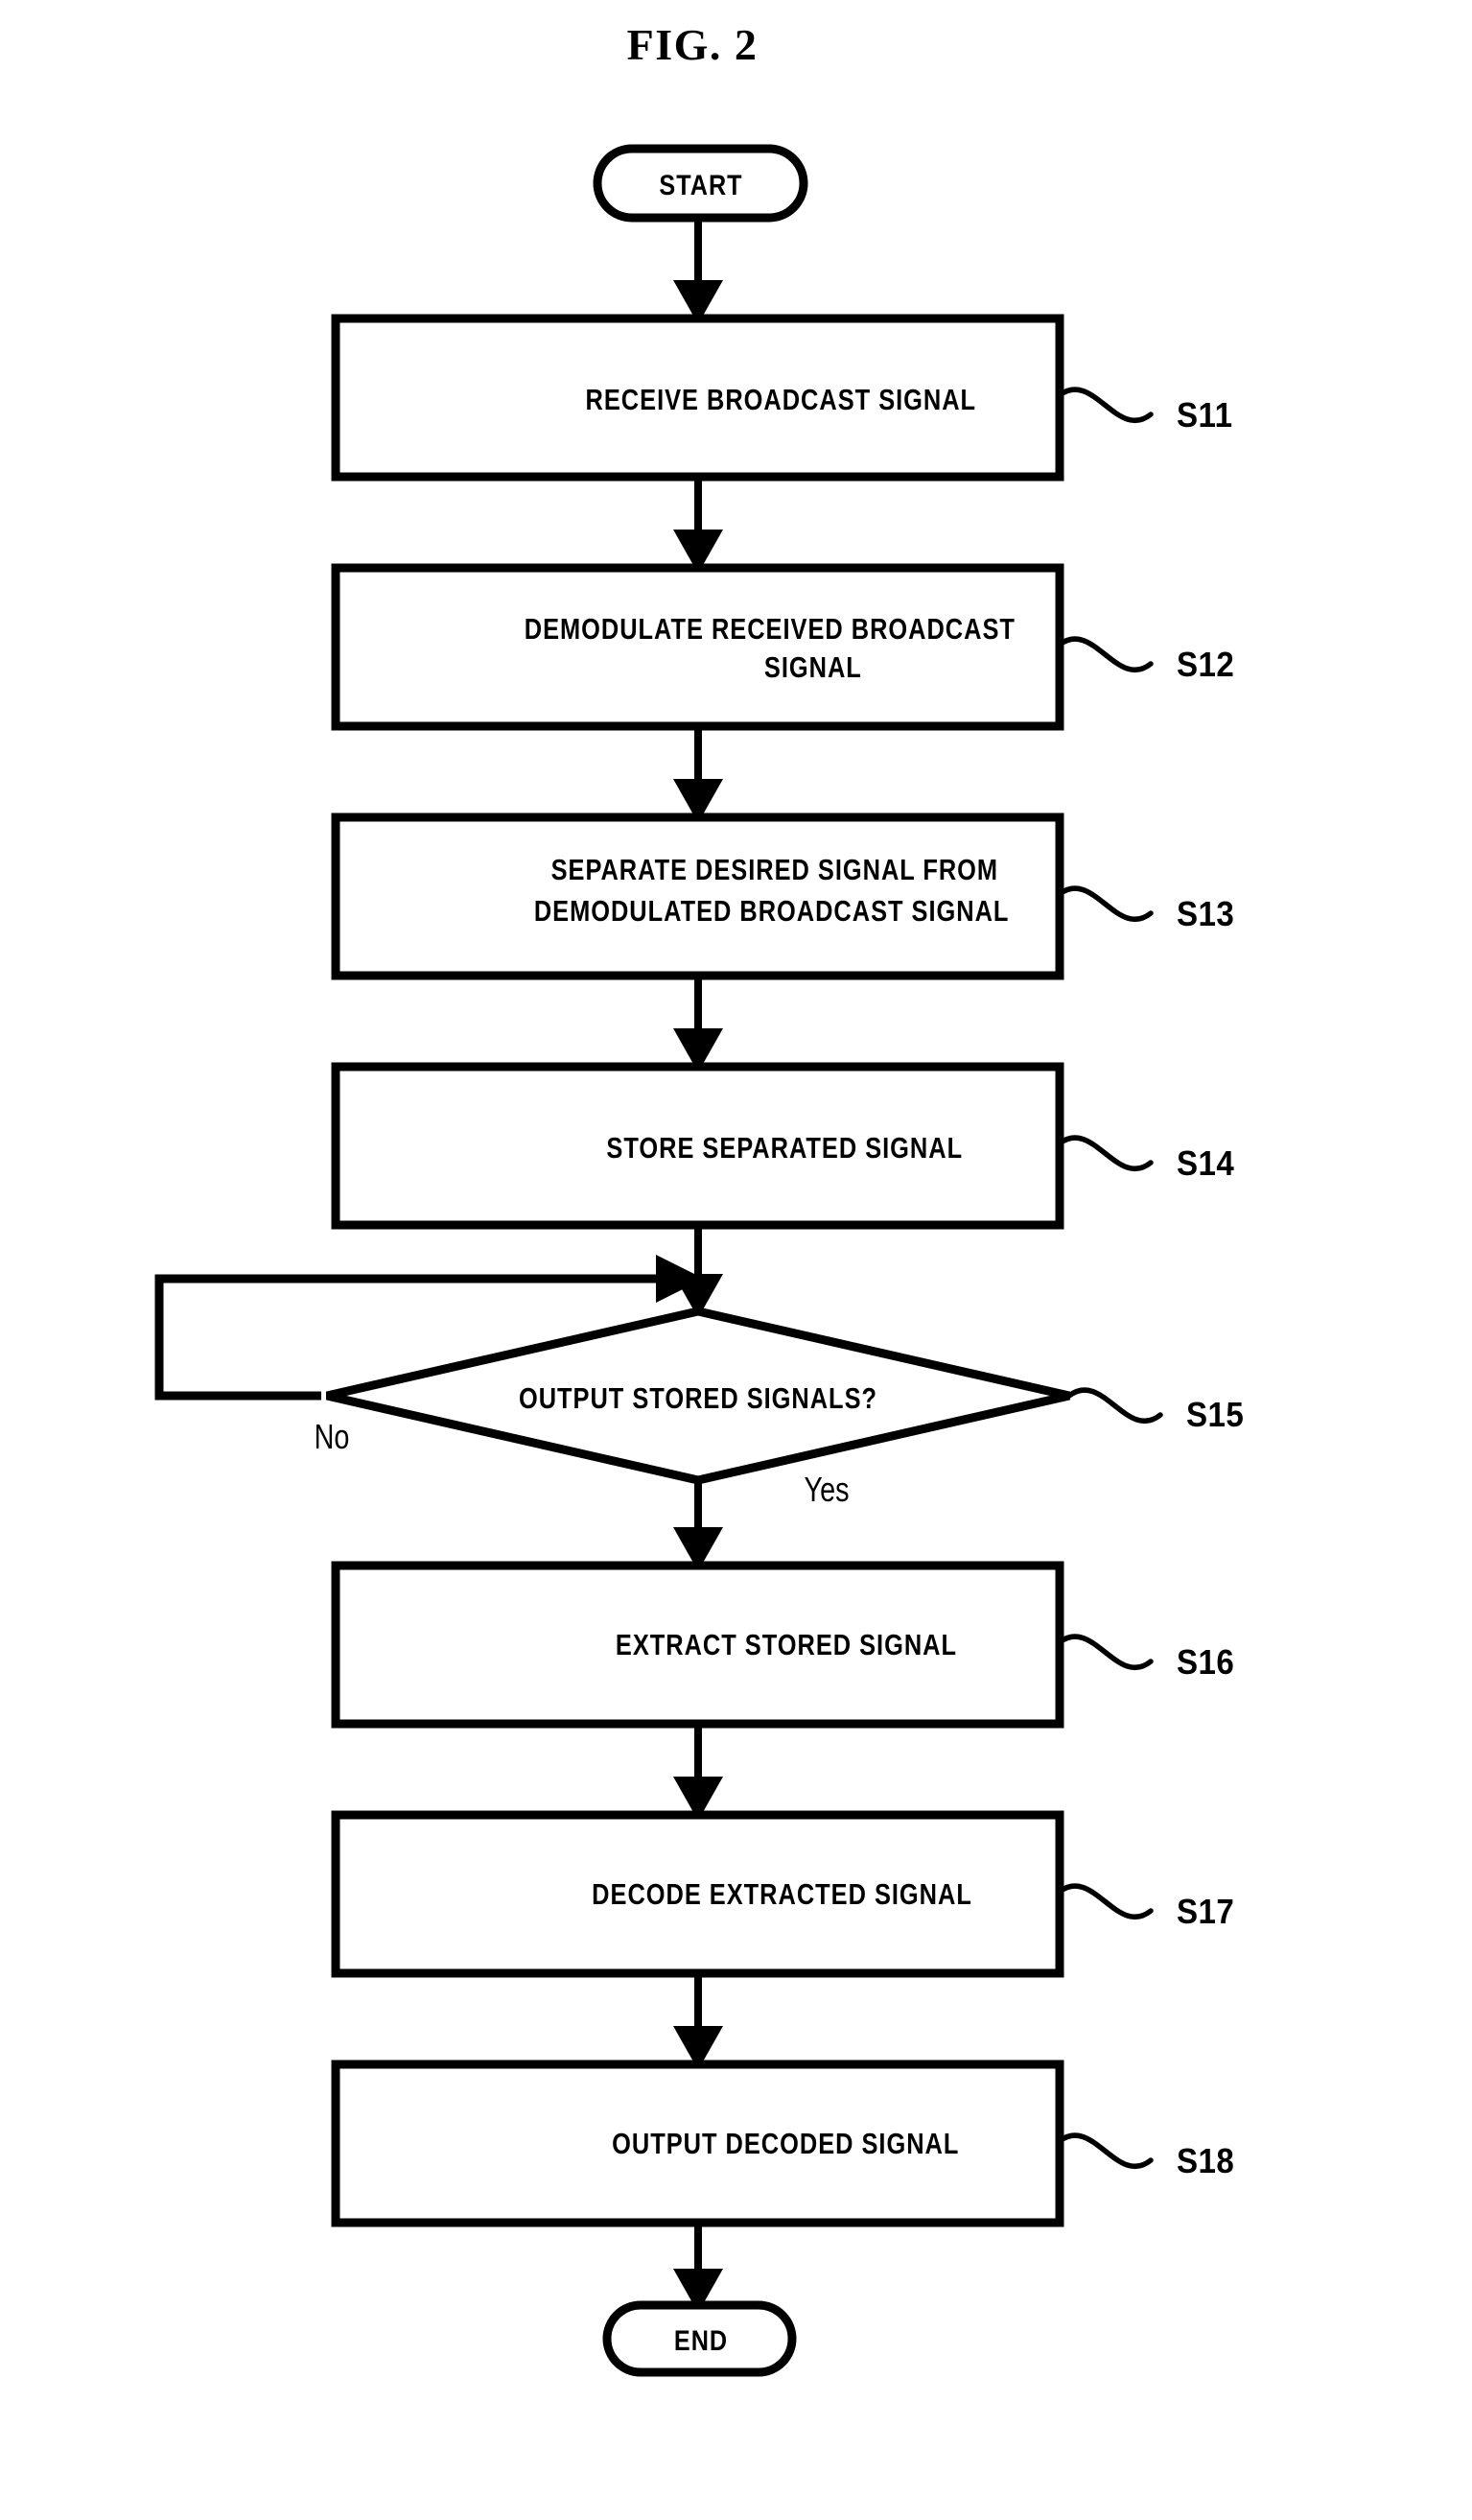 The width and height of the screenshot is (1472, 2520). What do you see at coordinates (827, 1489) in the screenshot?
I see `branch-label-yes: Yes` at bounding box center [827, 1489].